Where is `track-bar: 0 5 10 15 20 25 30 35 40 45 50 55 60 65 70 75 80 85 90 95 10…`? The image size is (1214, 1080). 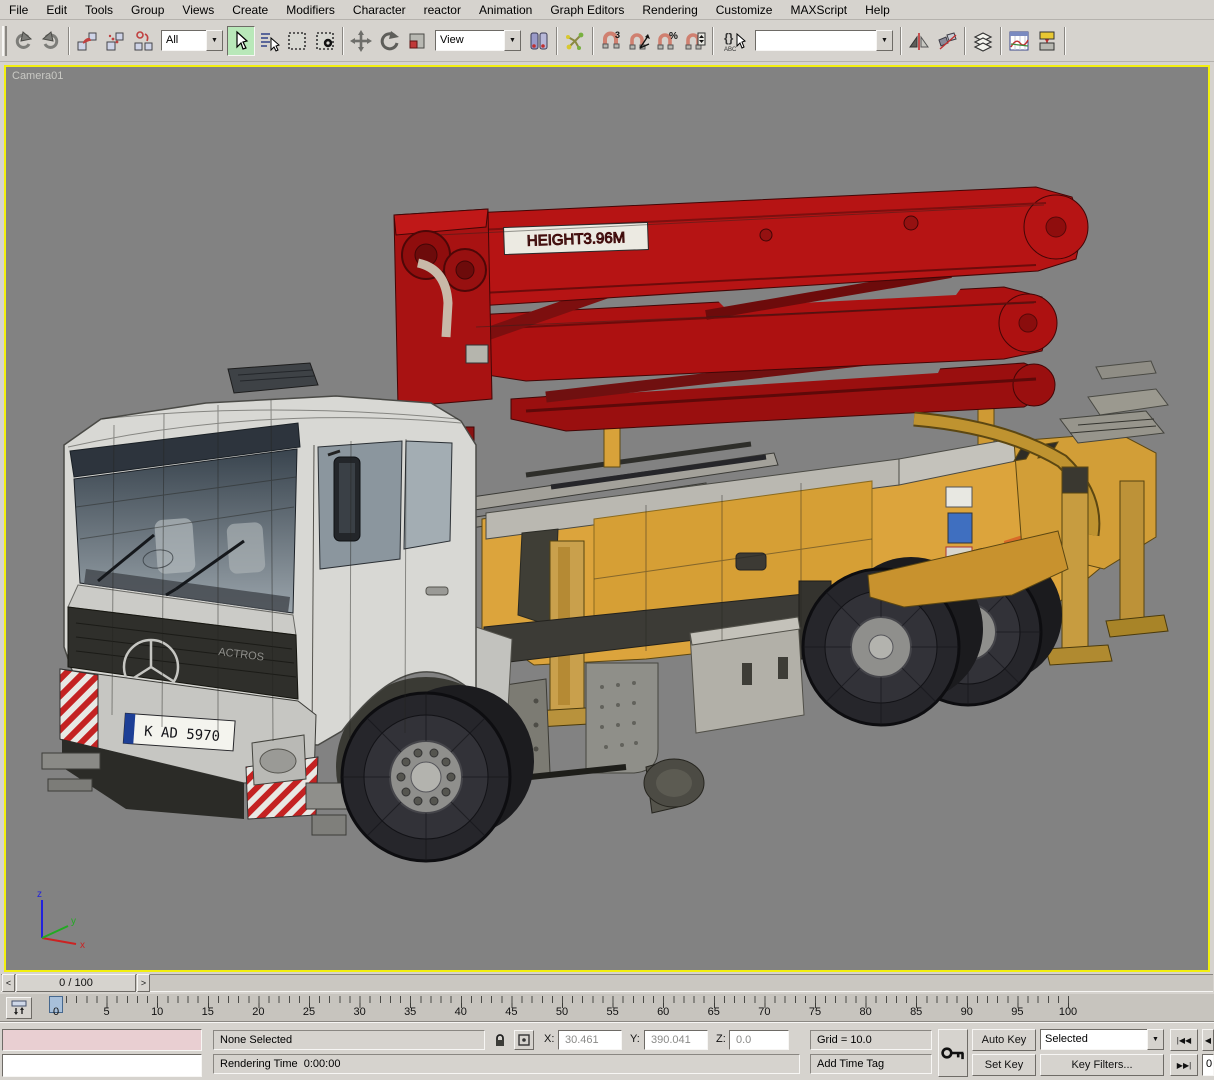 track-bar: 0 5 10 15 20 25 30 35 40 45 50 55 60 65 70 75 80 85 90 95 10… is located at coordinates (607, 1008).